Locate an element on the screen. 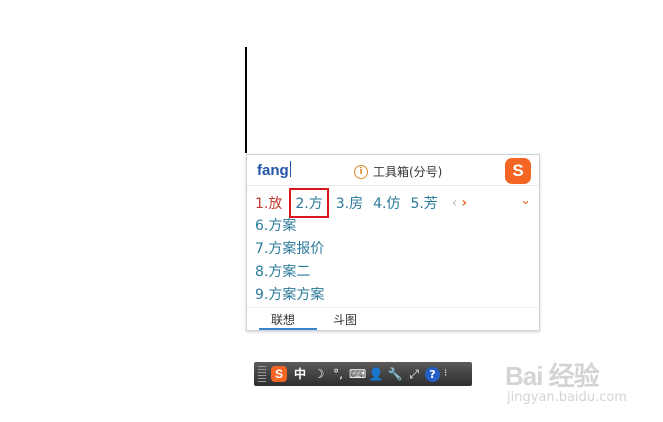 The width and height of the screenshot is (663, 422). text-caret is located at coordinates (246, 100).